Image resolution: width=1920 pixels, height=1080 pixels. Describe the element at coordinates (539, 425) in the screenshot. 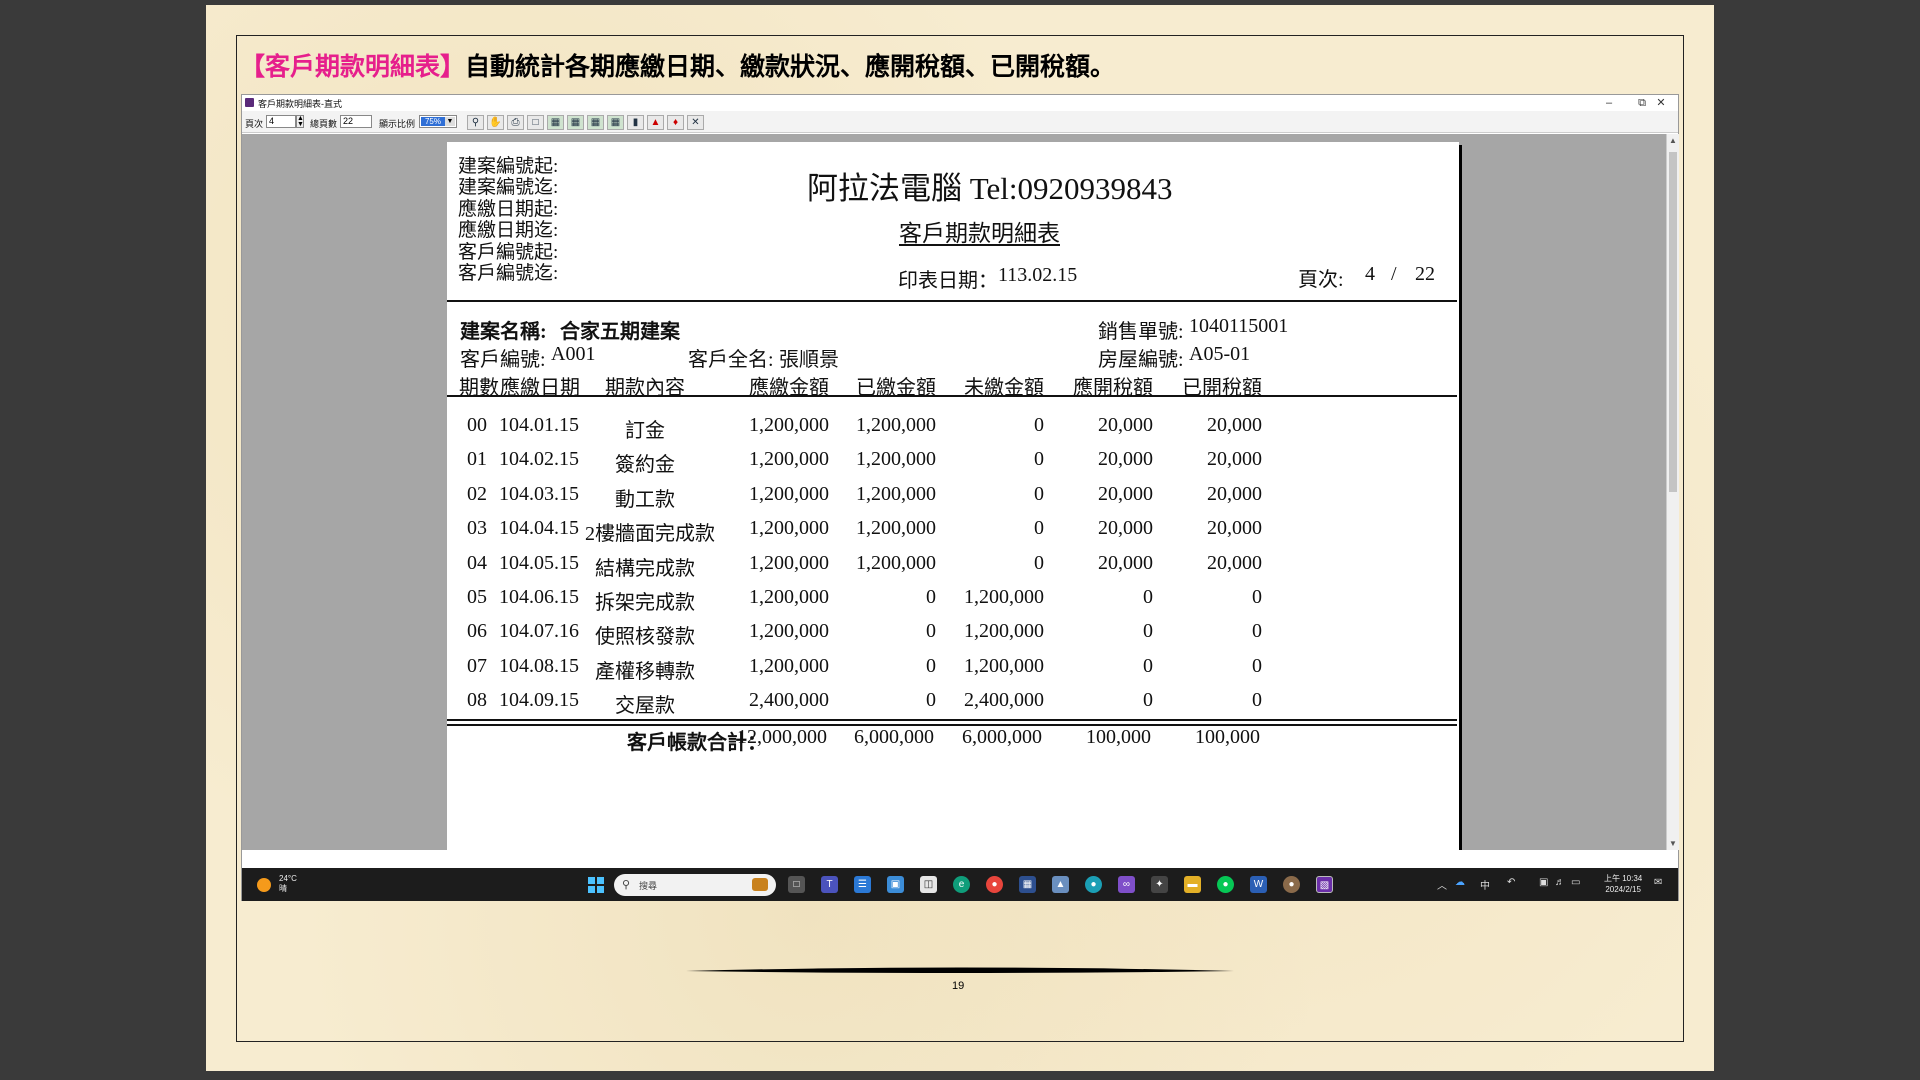

I see `table-cell: 104.01.15` at that location.